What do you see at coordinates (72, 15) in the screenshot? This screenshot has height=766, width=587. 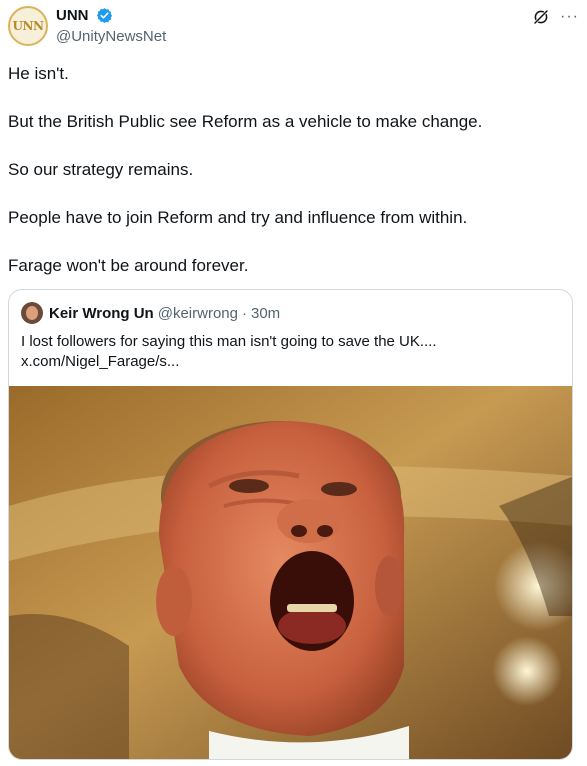 I see `author-display-name: UNN` at bounding box center [72, 15].